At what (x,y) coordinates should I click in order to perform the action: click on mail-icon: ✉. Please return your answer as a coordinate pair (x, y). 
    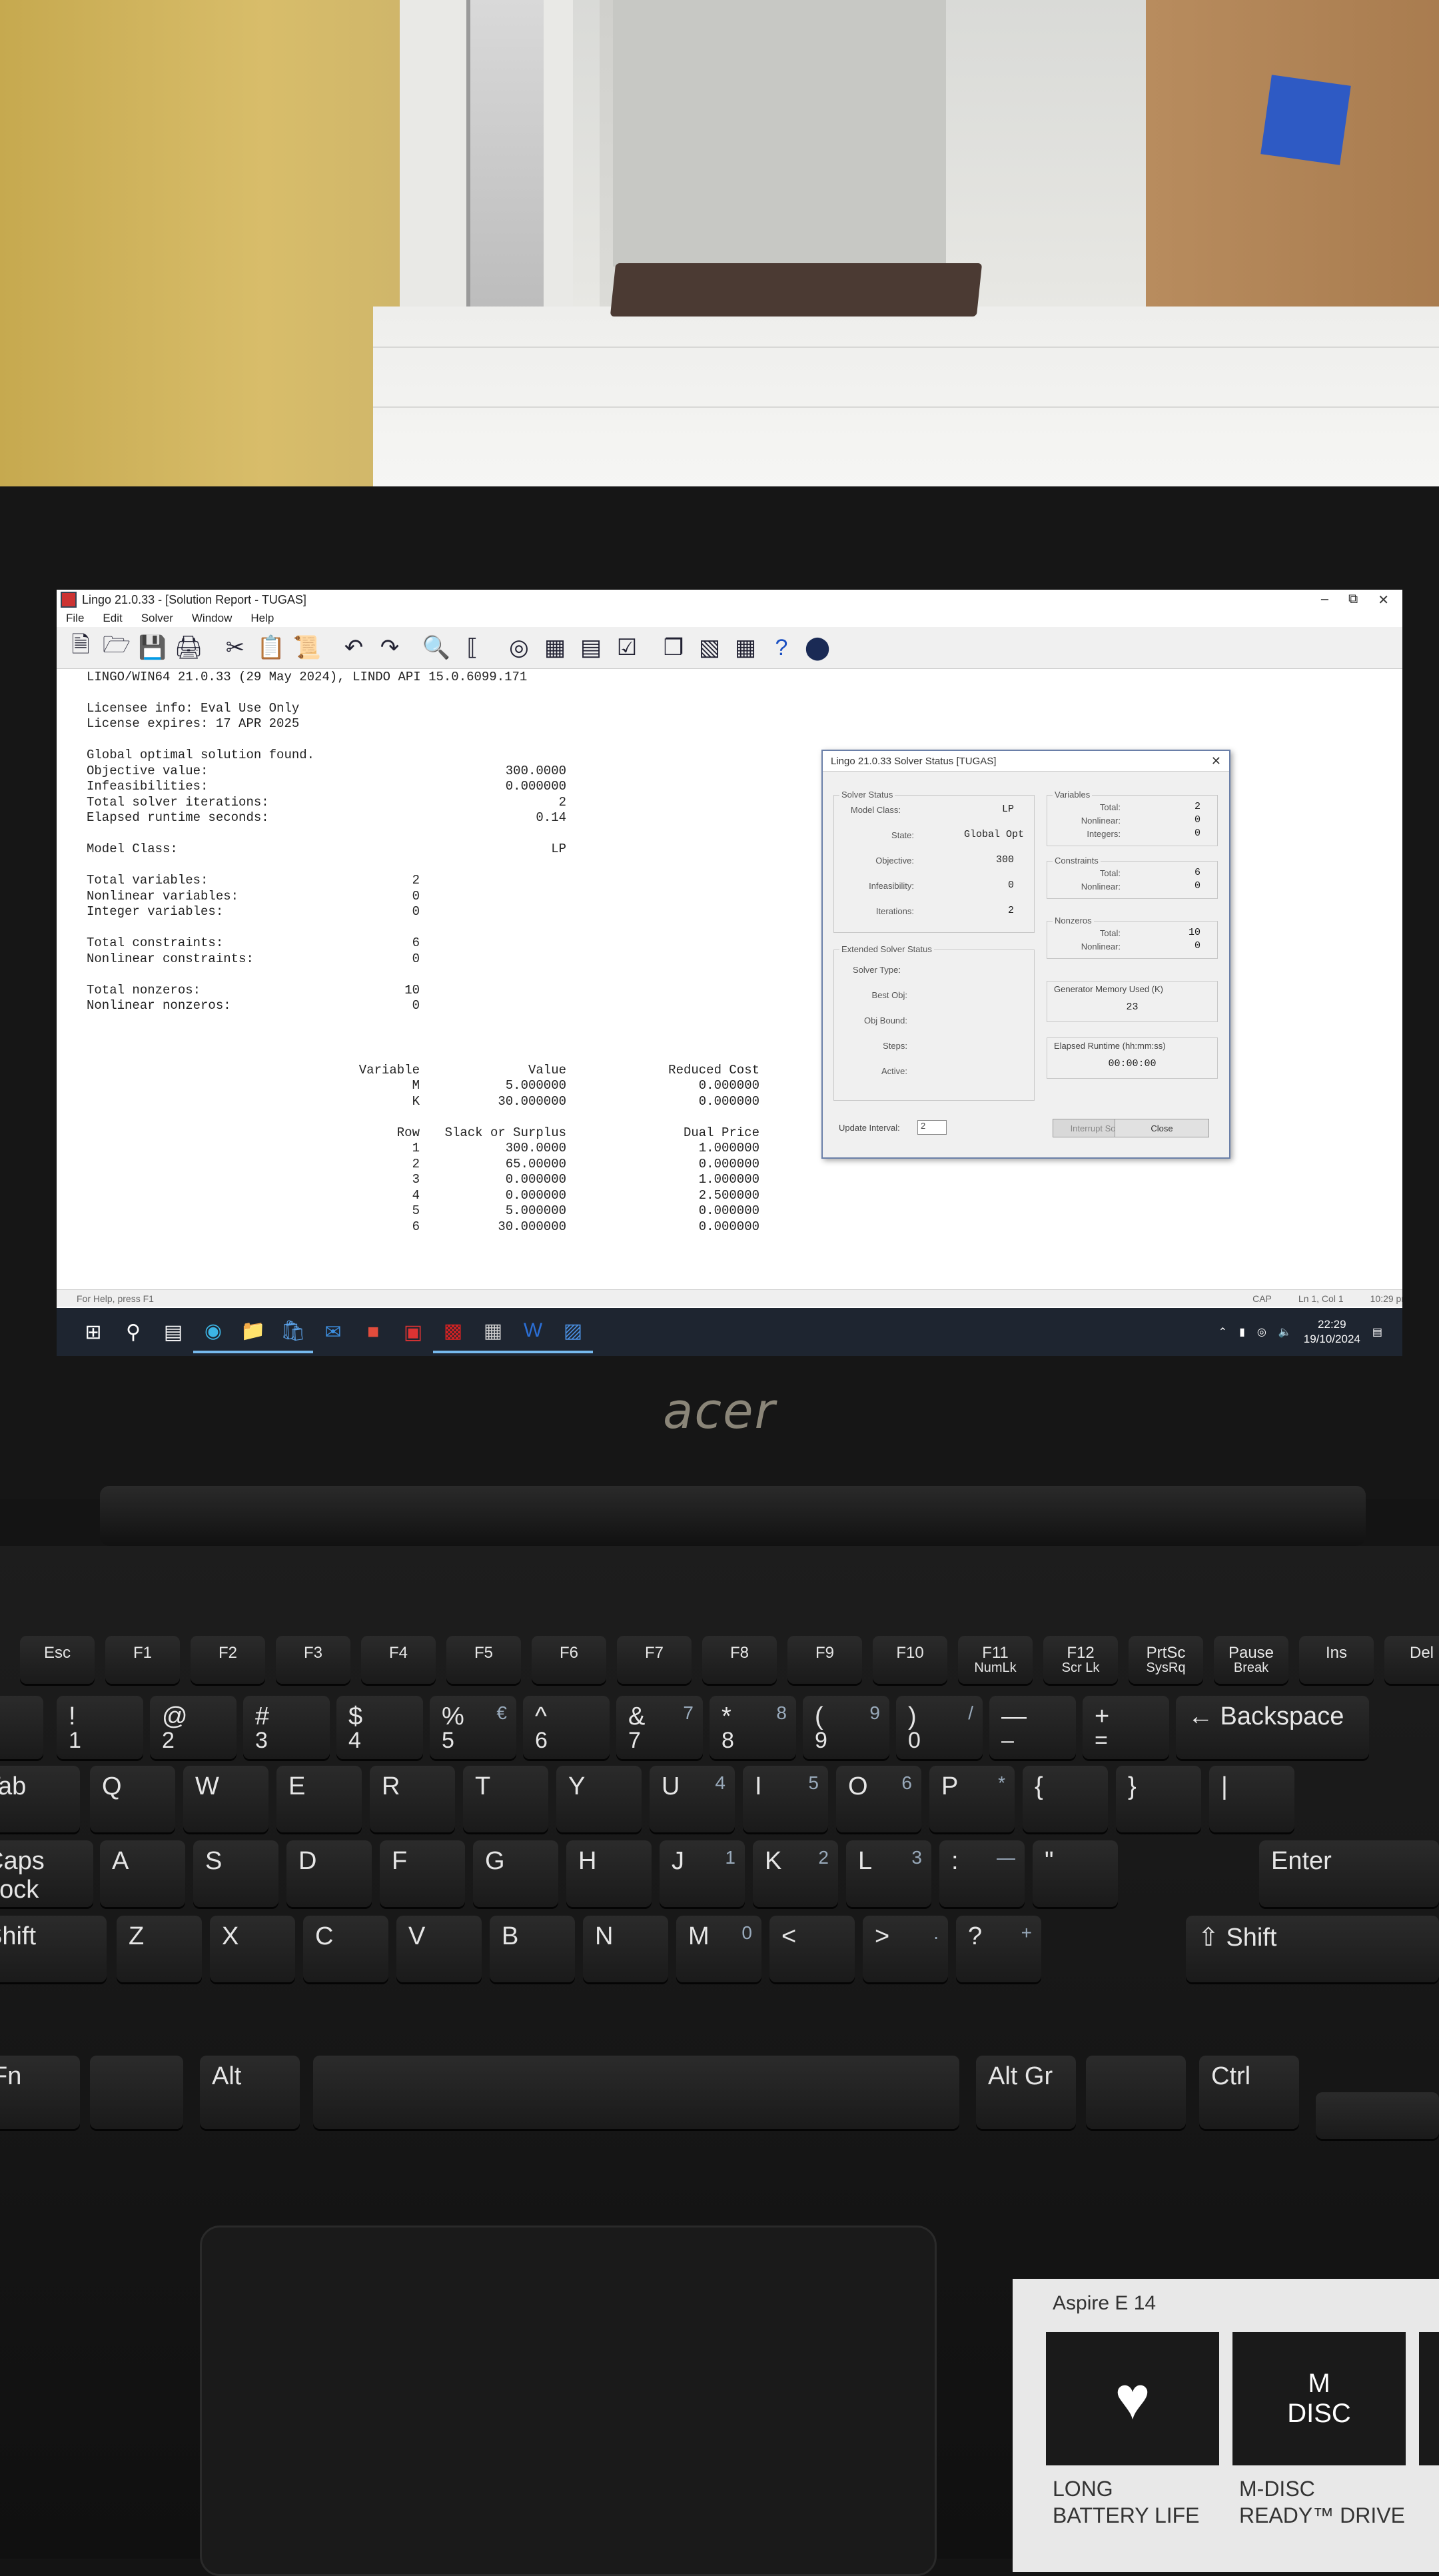
    Looking at the image, I should click on (333, 1332).